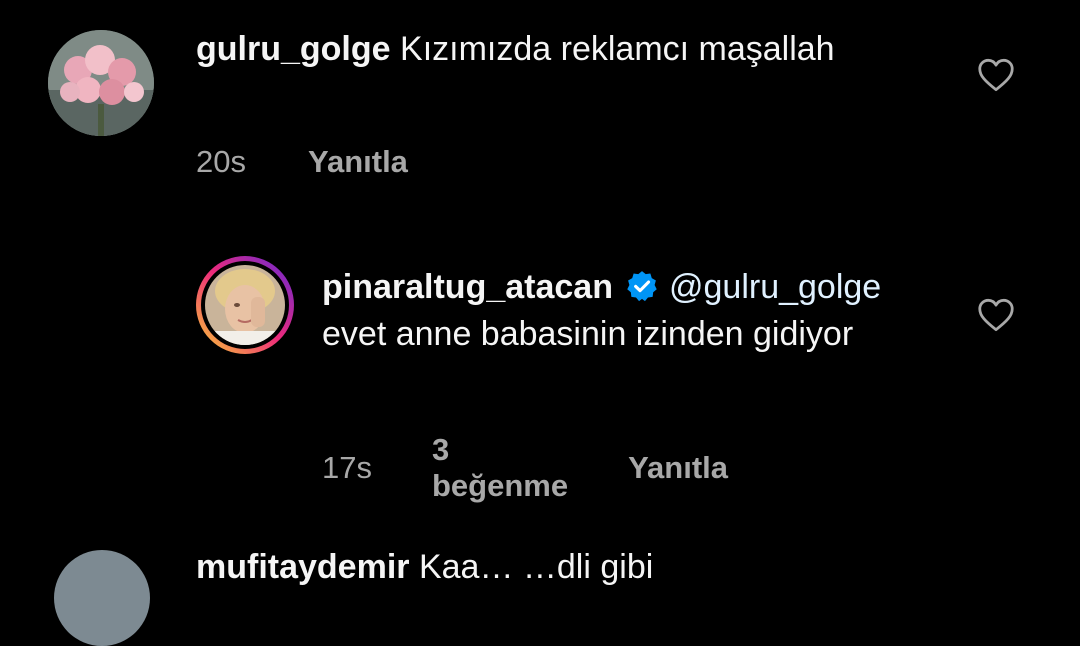  Describe the element at coordinates (536, 567) in the screenshot. I see `comment-text: Kaa… …dli gibi` at that location.